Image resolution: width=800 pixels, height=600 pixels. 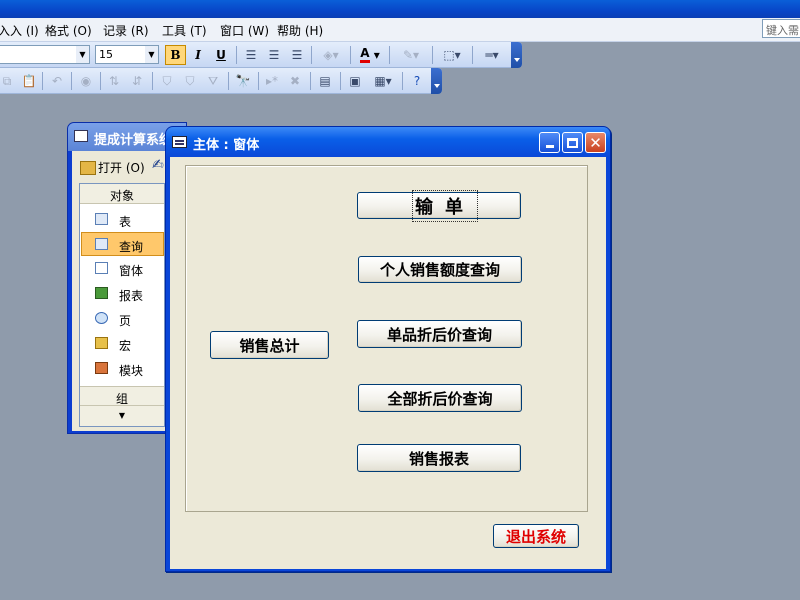 I want to click on line-width-icon: ═▾, so click(x=492, y=55).